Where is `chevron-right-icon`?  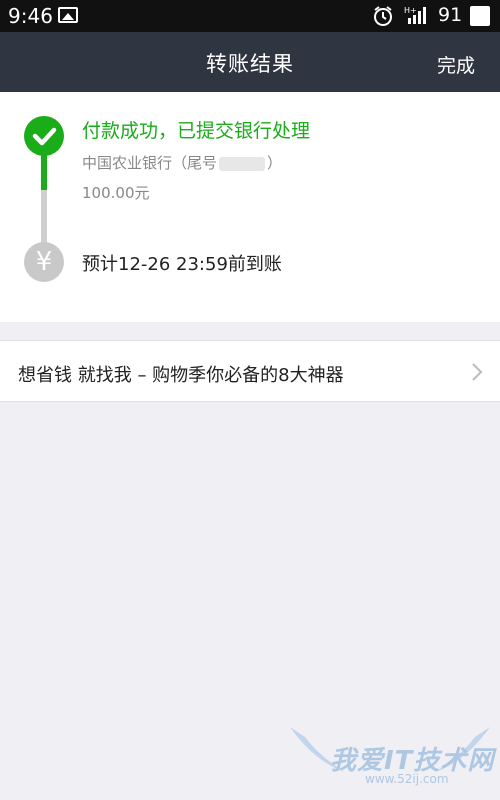 chevron-right-icon is located at coordinates (477, 372).